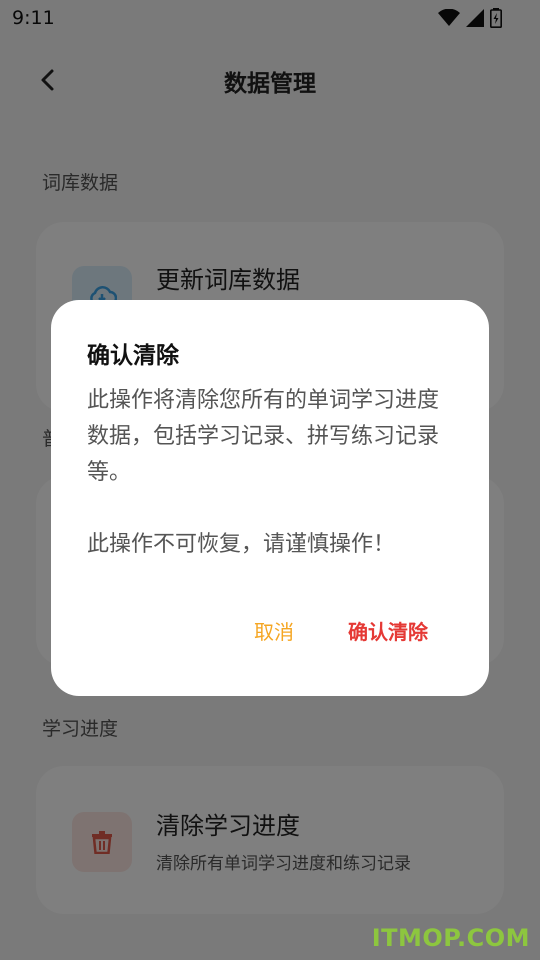  What do you see at coordinates (133, 356) in the screenshot?
I see `dialog-title: 确认清除` at bounding box center [133, 356].